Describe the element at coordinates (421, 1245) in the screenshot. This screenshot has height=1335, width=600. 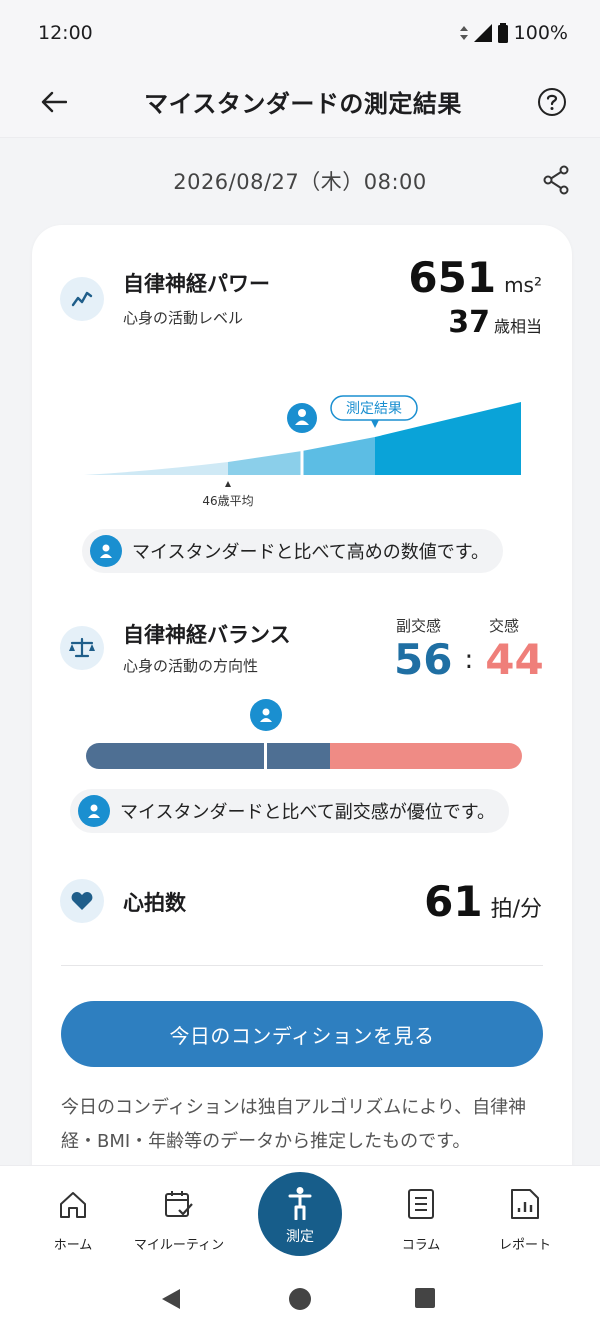
I see `nav-column-label: コラム` at that location.